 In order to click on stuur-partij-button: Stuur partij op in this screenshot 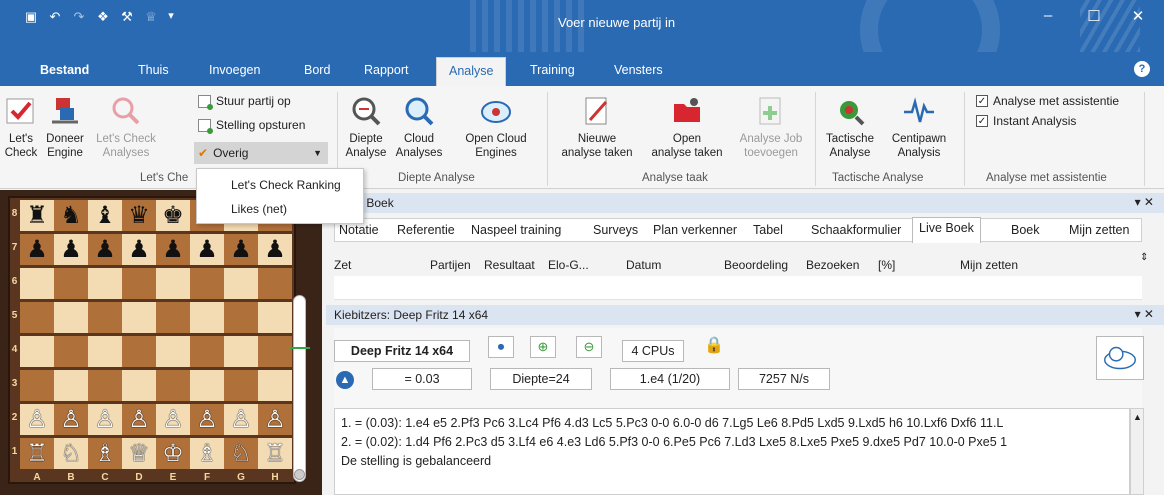, I will do `click(244, 102)`.